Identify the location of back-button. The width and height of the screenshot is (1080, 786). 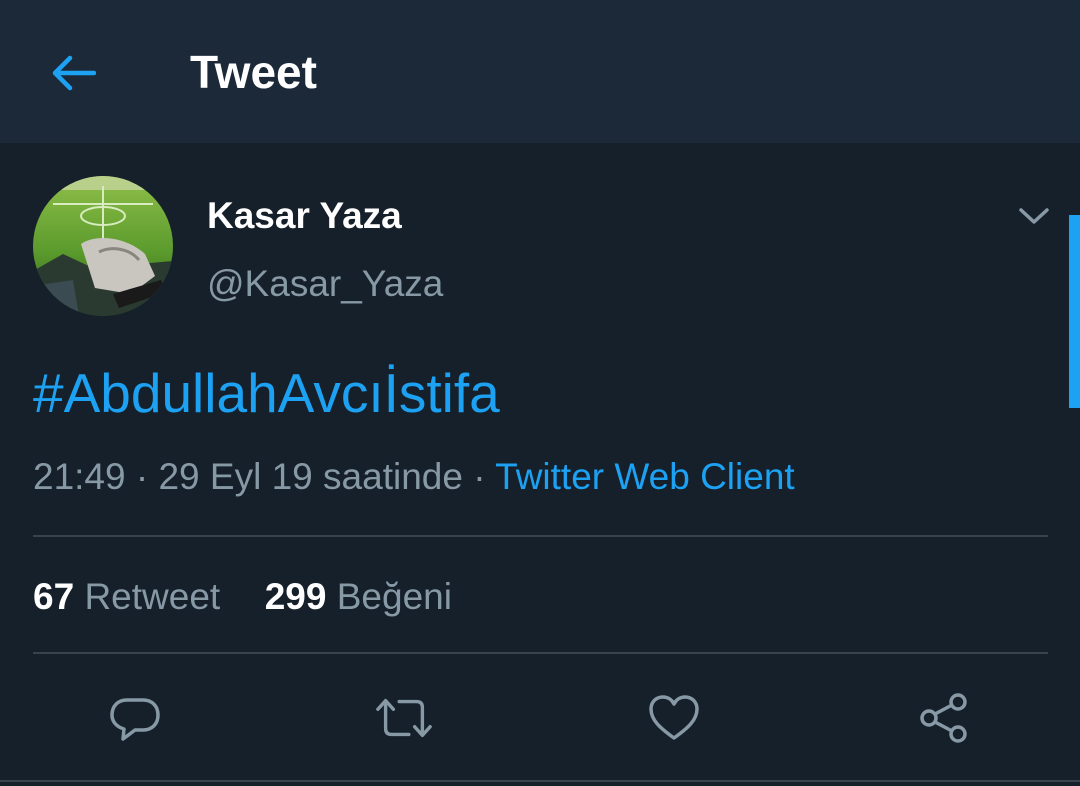
(73, 73).